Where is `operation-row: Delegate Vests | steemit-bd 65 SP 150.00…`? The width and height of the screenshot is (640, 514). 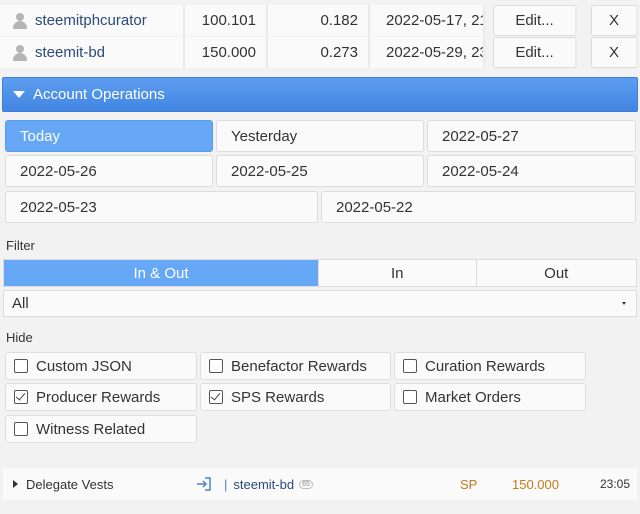 operation-row: Delegate Vests | steemit-bd 65 SP 150.00… is located at coordinates (320, 484).